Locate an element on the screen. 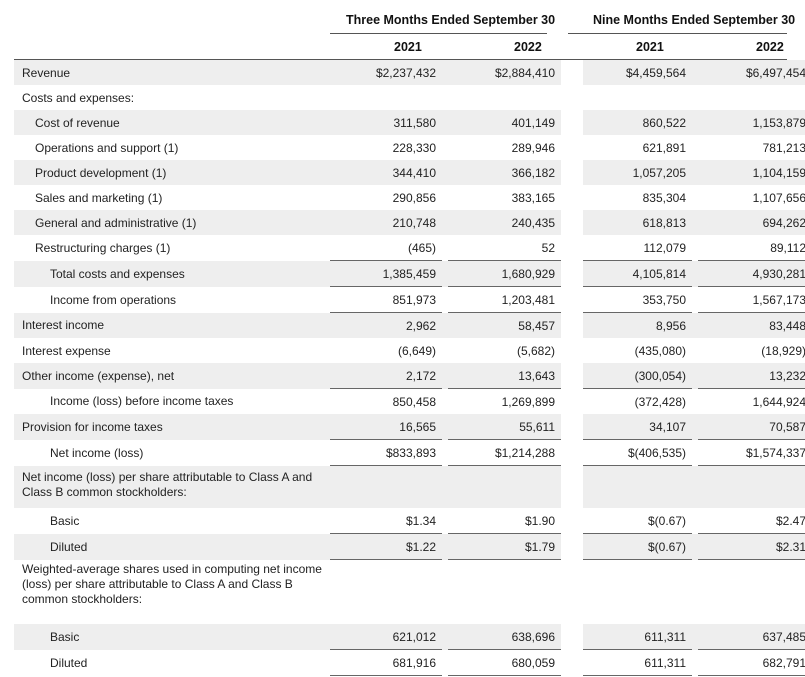  cell-value: 89,112 is located at coordinates (751, 248).